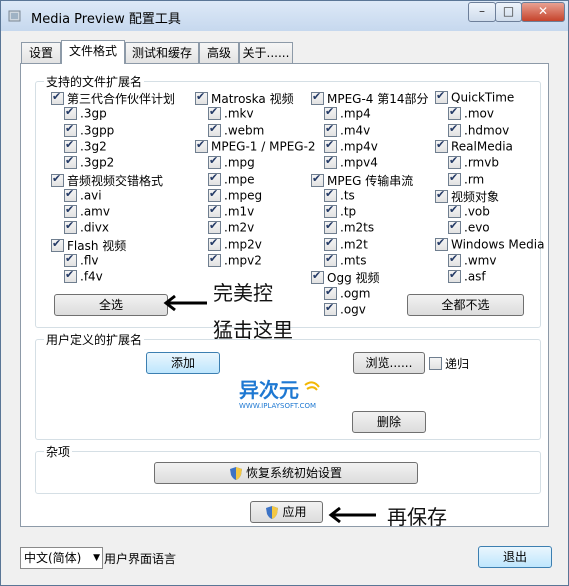  I want to click on extension-checkbox: .avi, so click(83, 195).